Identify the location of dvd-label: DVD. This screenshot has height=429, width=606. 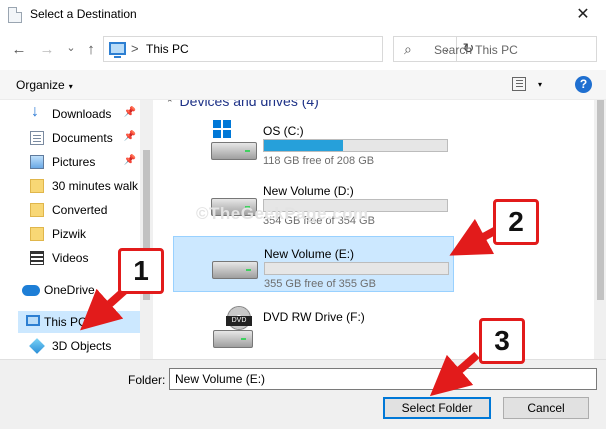
(239, 321).